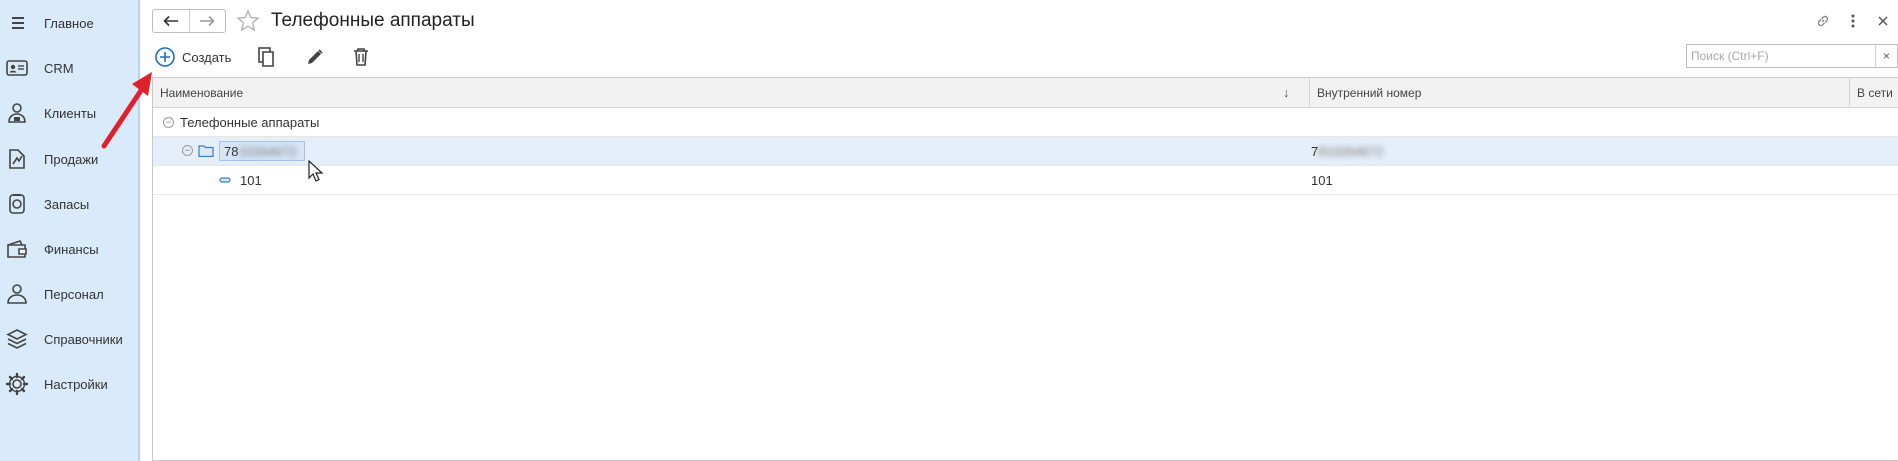  What do you see at coordinates (207, 57) in the screenshot?
I see `create-button-label: Создать` at bounding box center [207, 57].